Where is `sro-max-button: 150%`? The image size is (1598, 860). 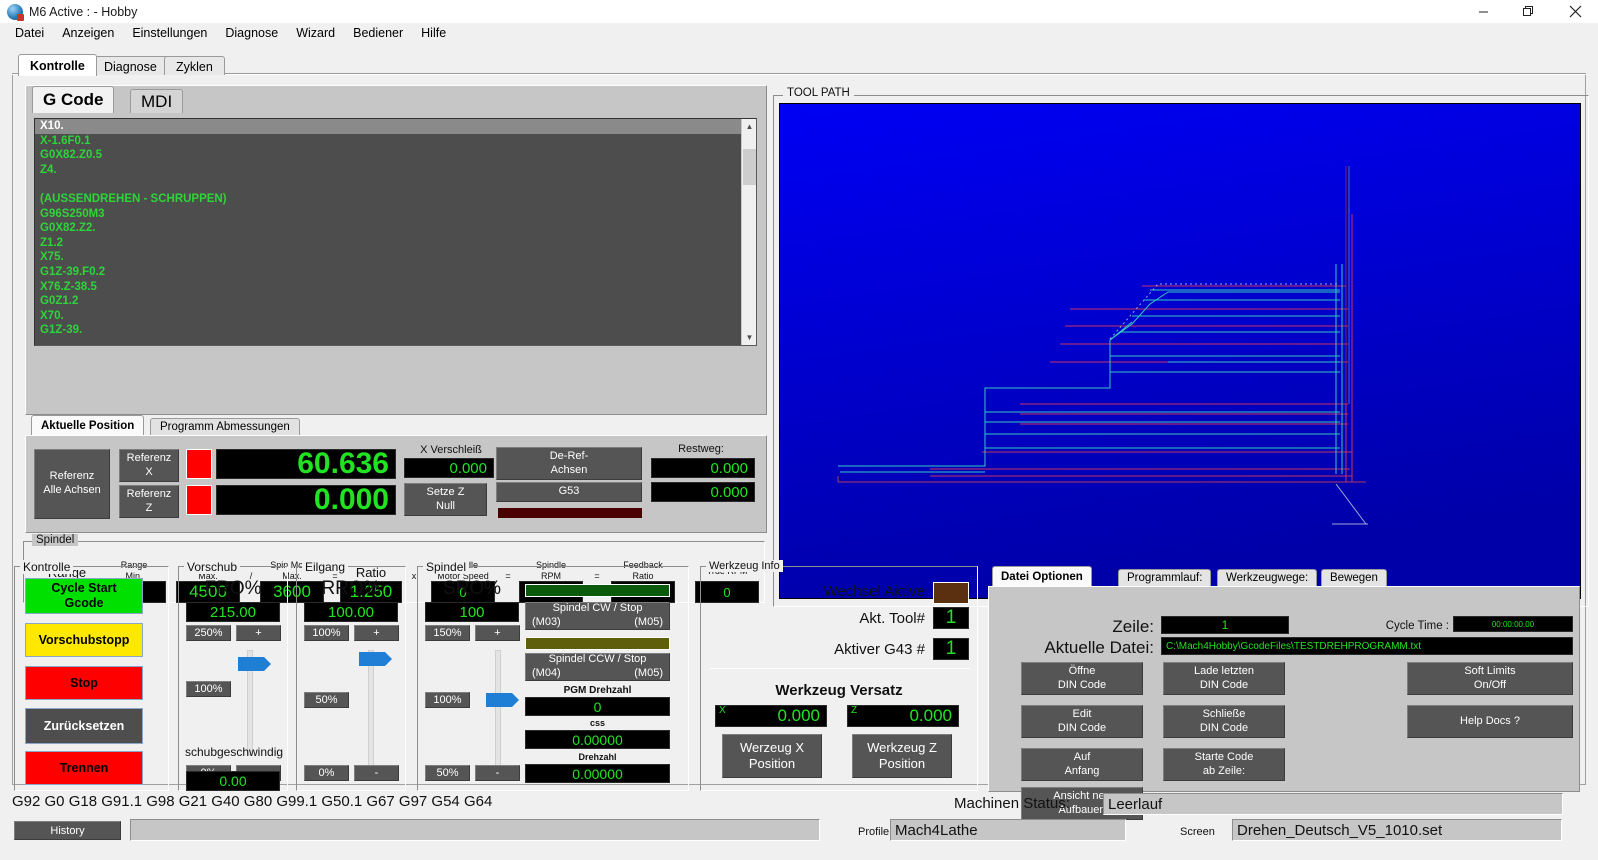 sro-max-button: 150% is located at coordinates (447, 633).